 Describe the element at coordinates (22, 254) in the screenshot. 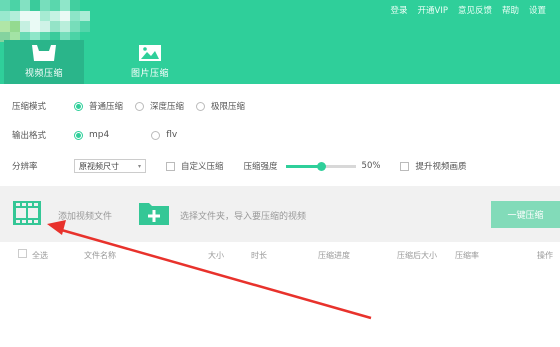

I see `select-all-checkbox` at that location.